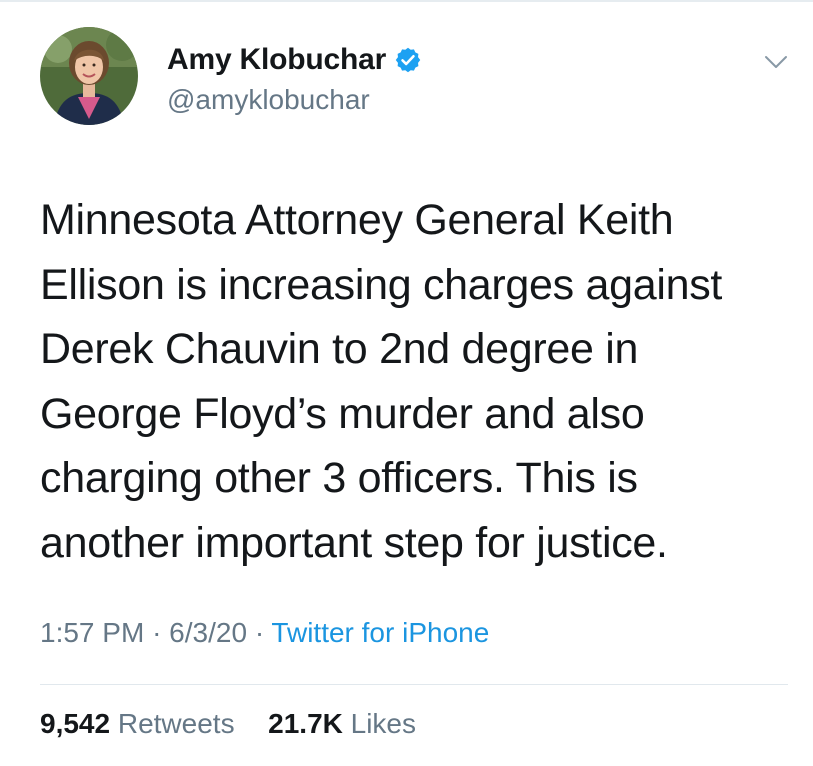 This screenshot has width=813, height=766. What do you see at coordinates (380, 632) in the screenshot?
I see `tweet-source-link: Twitter for iPhone` at bounding box center [380, 632].